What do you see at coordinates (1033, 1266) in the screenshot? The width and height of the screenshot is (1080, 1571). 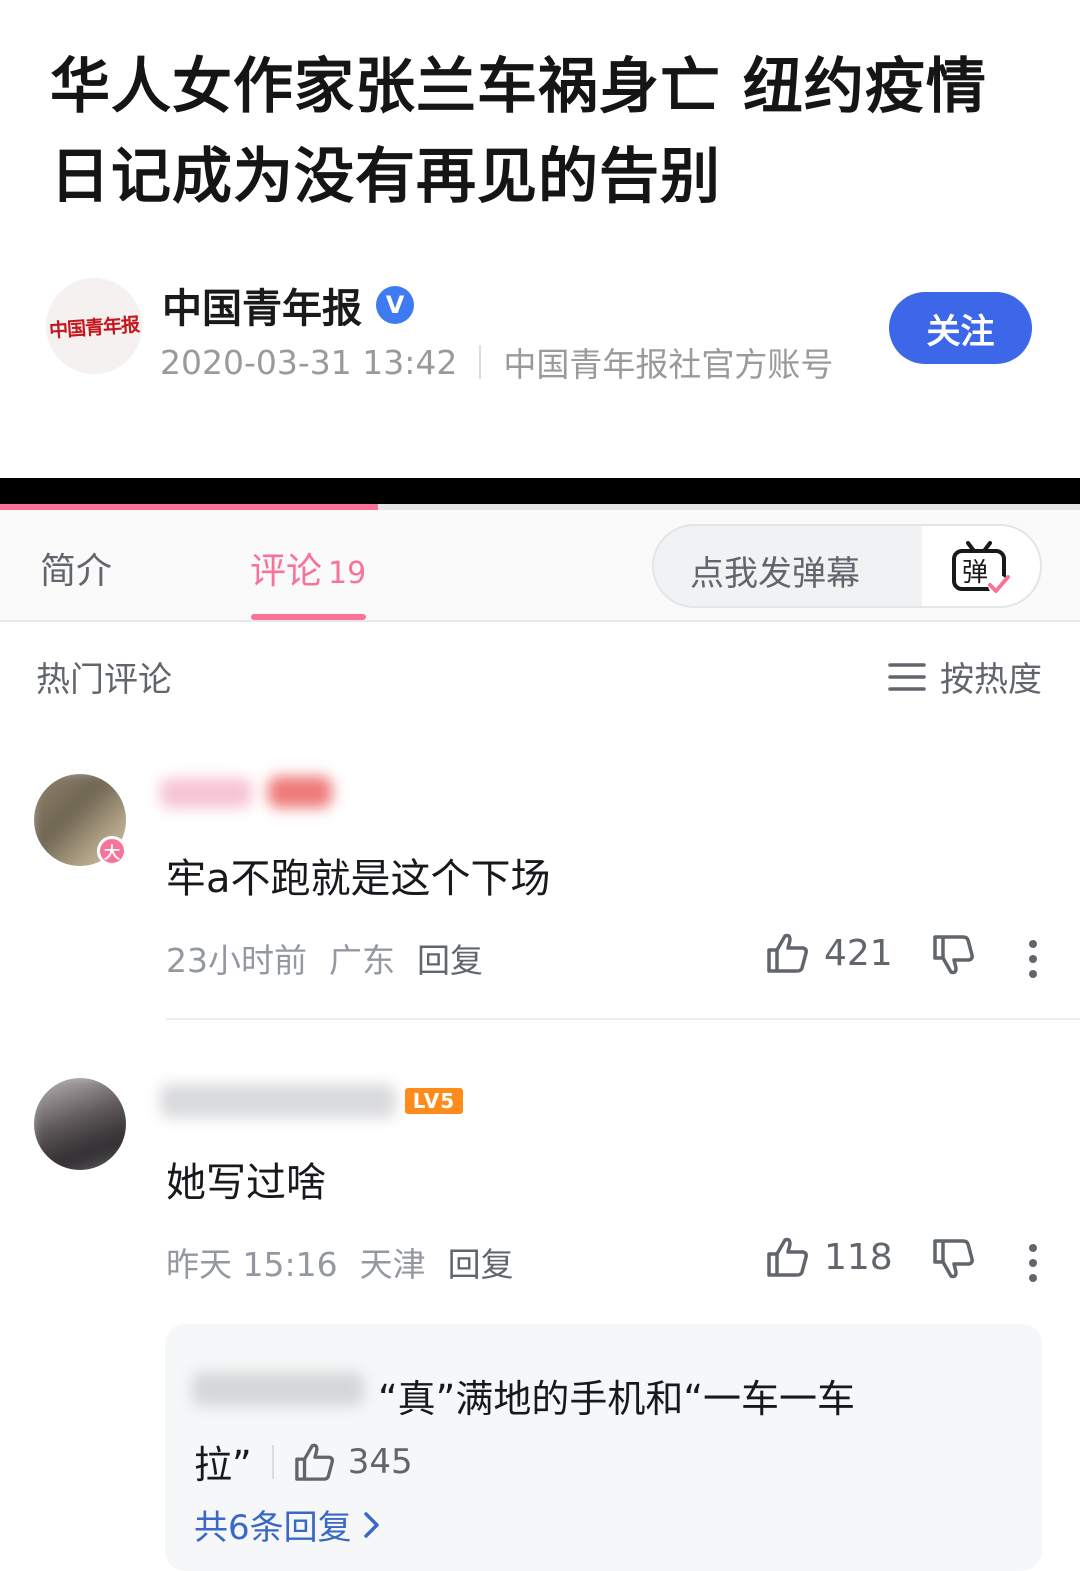 I see `comment-2-more-icon` at bounding box center [1033, 1266].